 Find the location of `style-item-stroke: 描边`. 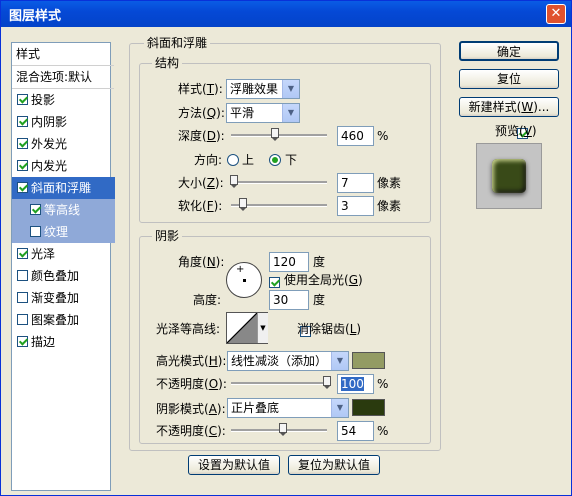

style-item-stroke: 描边 is located at coordinates (63, 342).